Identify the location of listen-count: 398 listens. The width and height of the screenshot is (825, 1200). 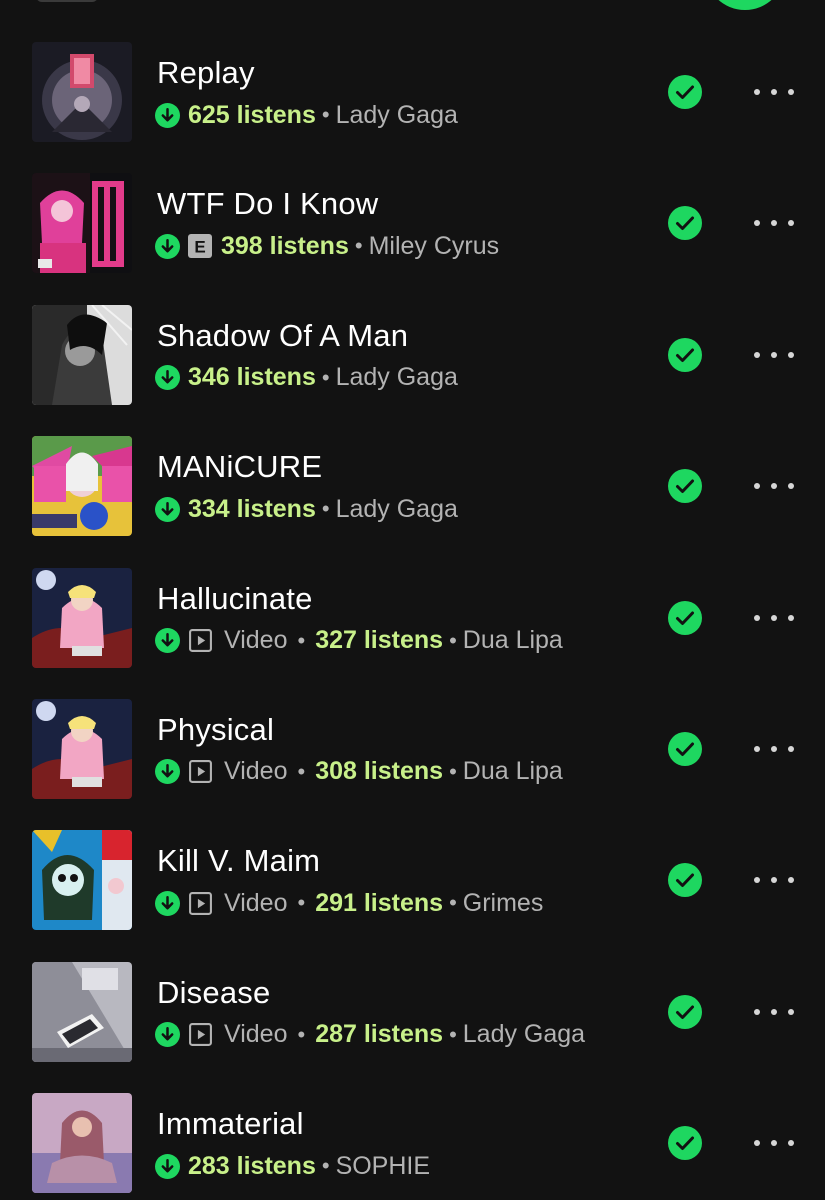
(285, 245).